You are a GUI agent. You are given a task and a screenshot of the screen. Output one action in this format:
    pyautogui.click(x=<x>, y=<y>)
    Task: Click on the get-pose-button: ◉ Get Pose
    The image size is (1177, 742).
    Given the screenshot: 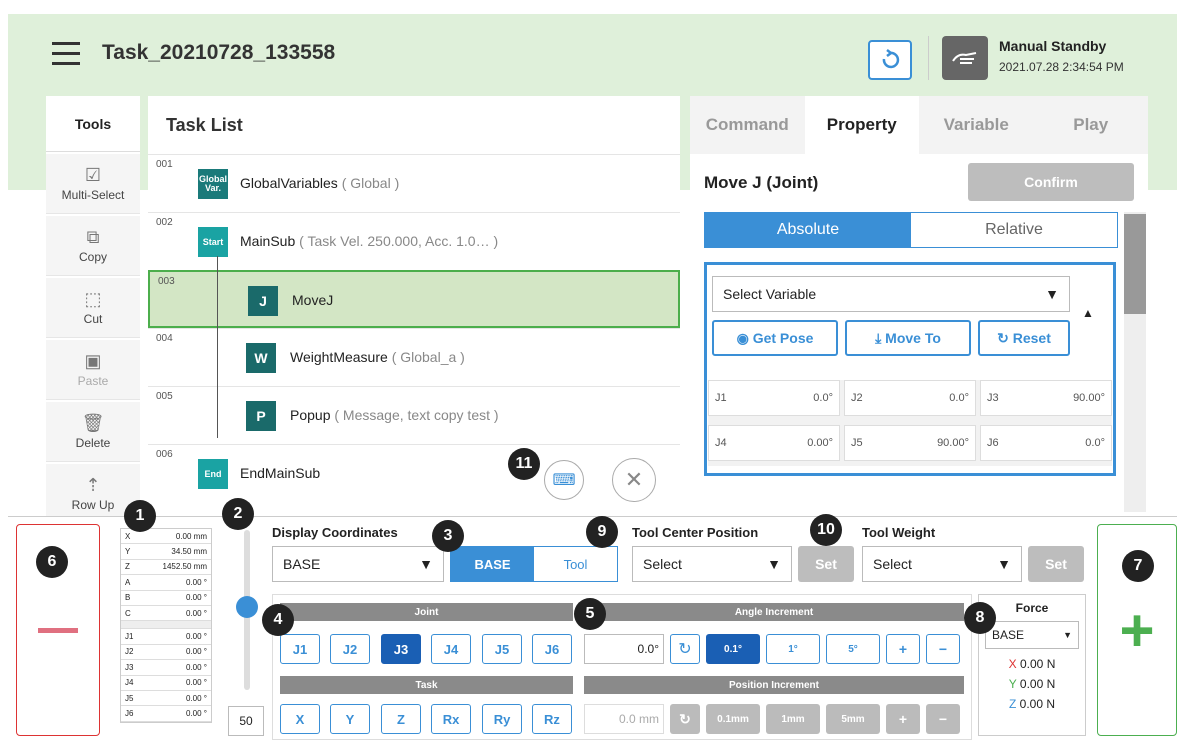 What is the action you would take?
    pyautogui.click(x=775, y=338)
    